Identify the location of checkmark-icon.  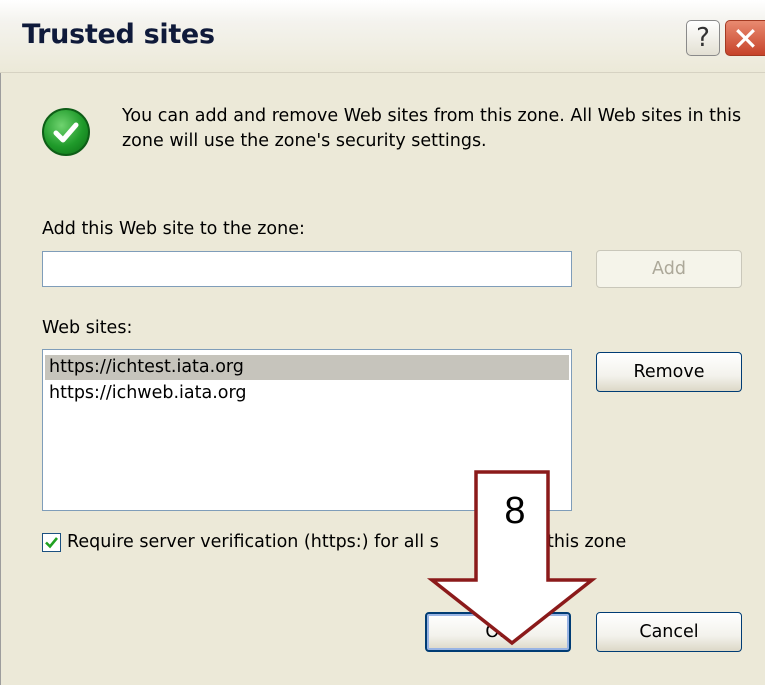
(52, 543).